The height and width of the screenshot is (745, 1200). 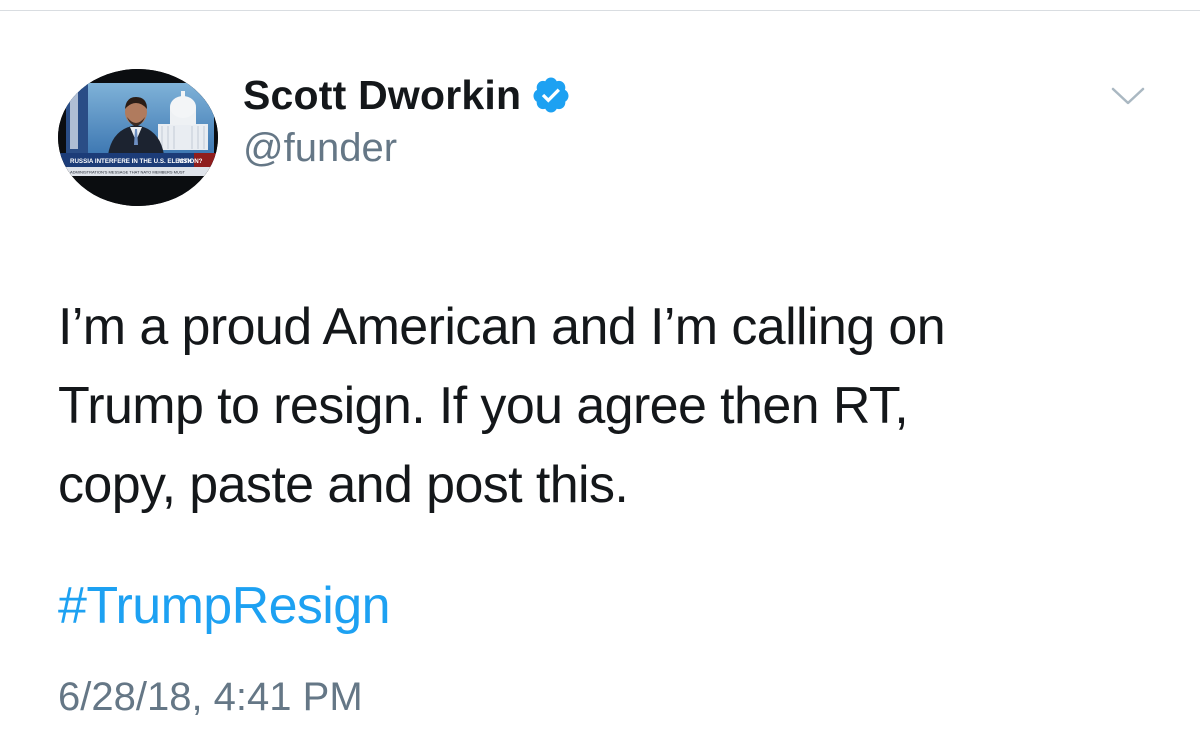 What do you see at coordinates (551, 95) in the screenshot?
I see `verified-badge-icon` at bounding box center [551, 95].